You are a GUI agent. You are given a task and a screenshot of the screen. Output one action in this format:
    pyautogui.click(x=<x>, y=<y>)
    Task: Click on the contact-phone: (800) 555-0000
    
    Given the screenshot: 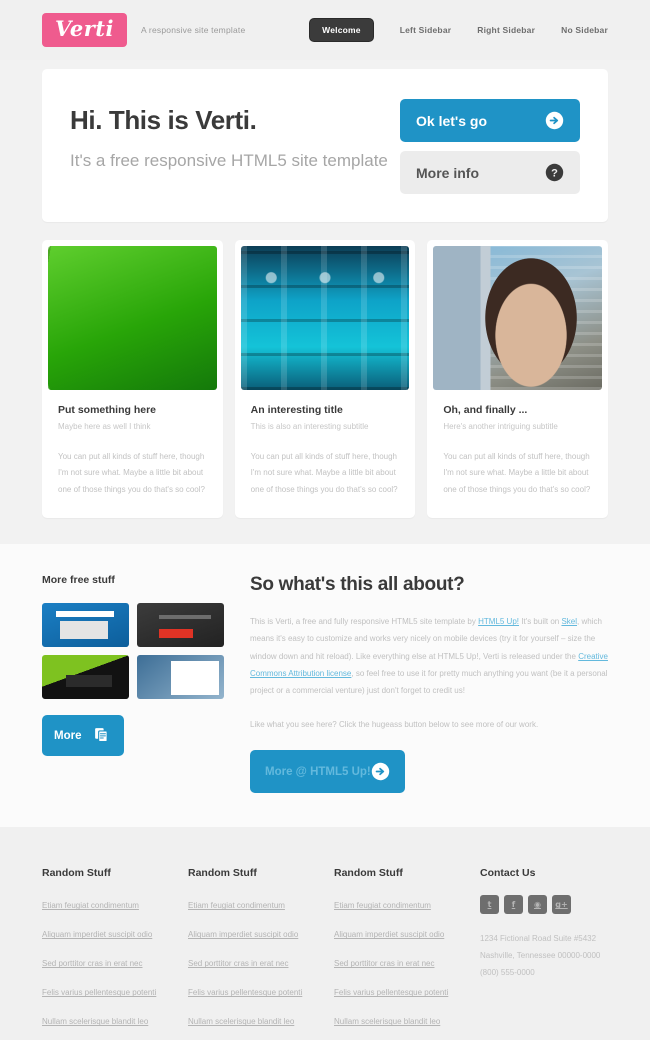 What is the action you would take?
    pyautogui.click(x=507, y=972)
    